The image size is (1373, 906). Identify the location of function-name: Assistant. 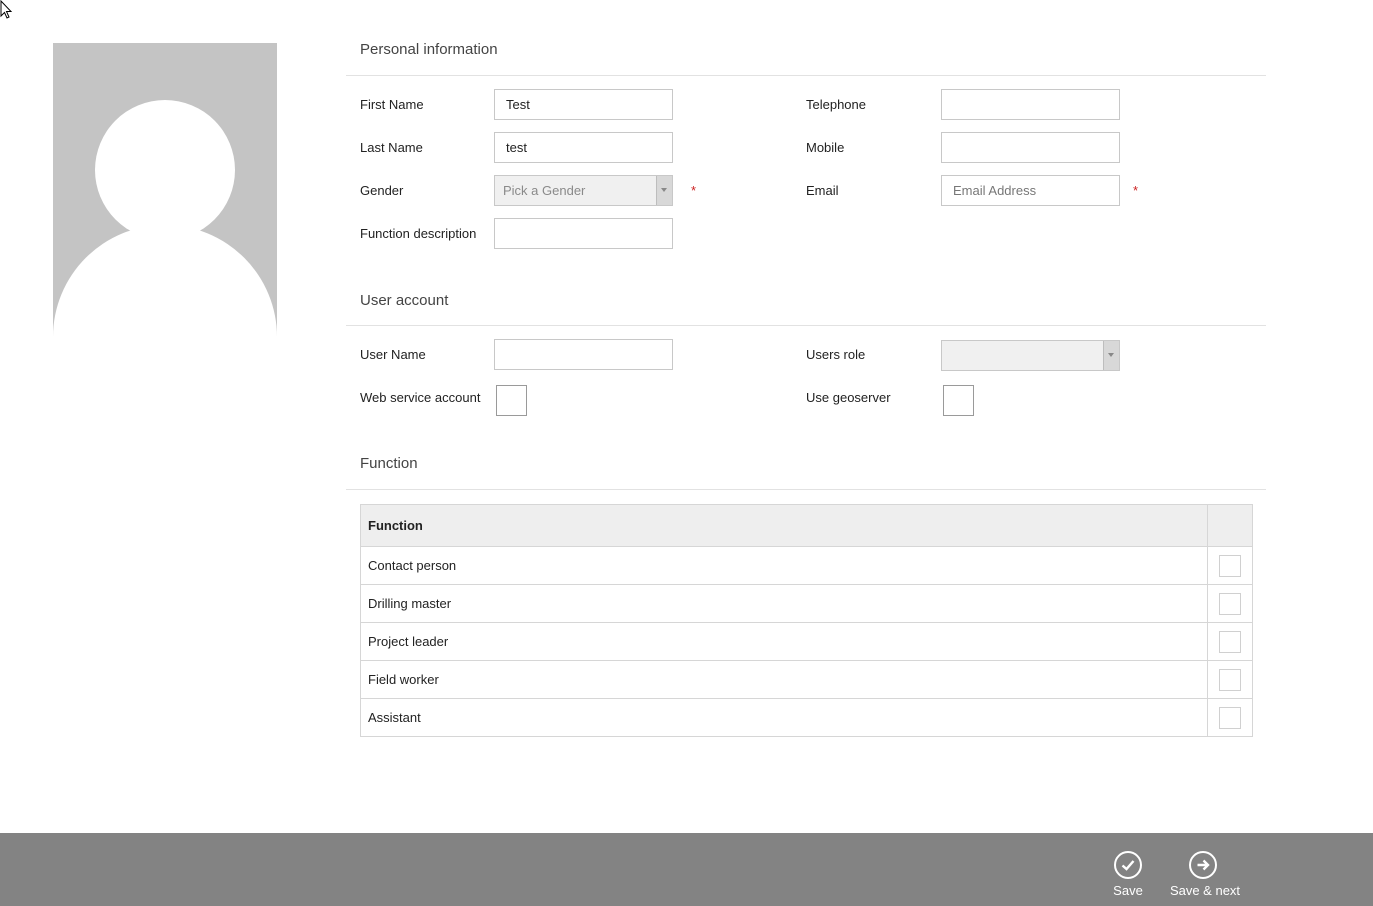
(784, 717).